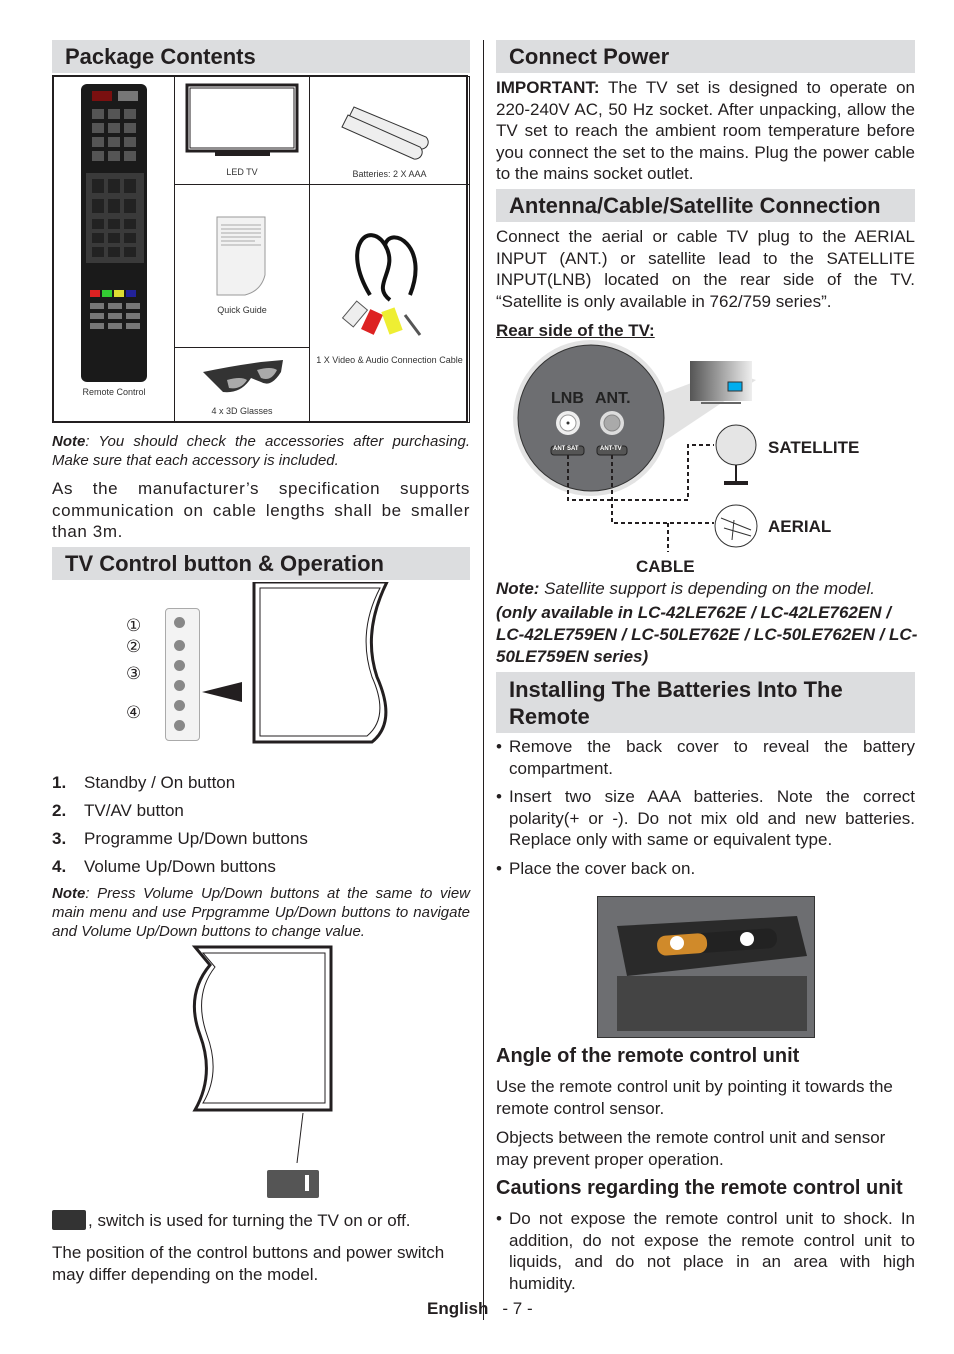 The width and height of the screenshot is (954, 1354). I want to click on list-item: Place the cover back on., so click(705, 869).